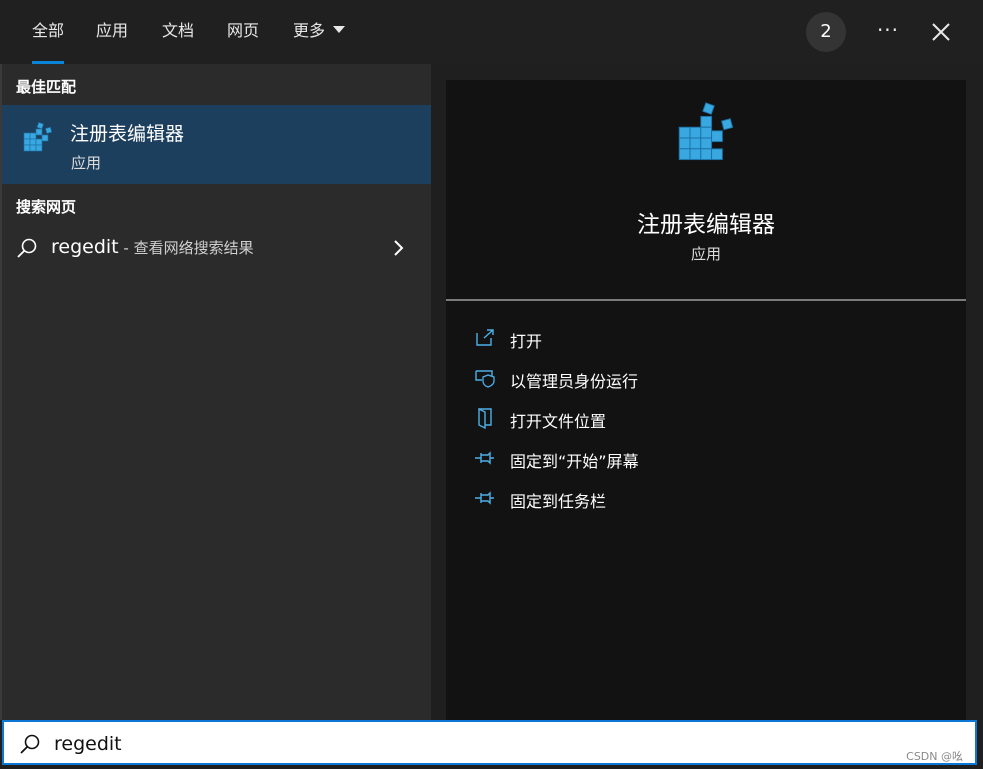  I want to click on action-run-as-admin-label: 以管理员身份运行, so click(574, 381).